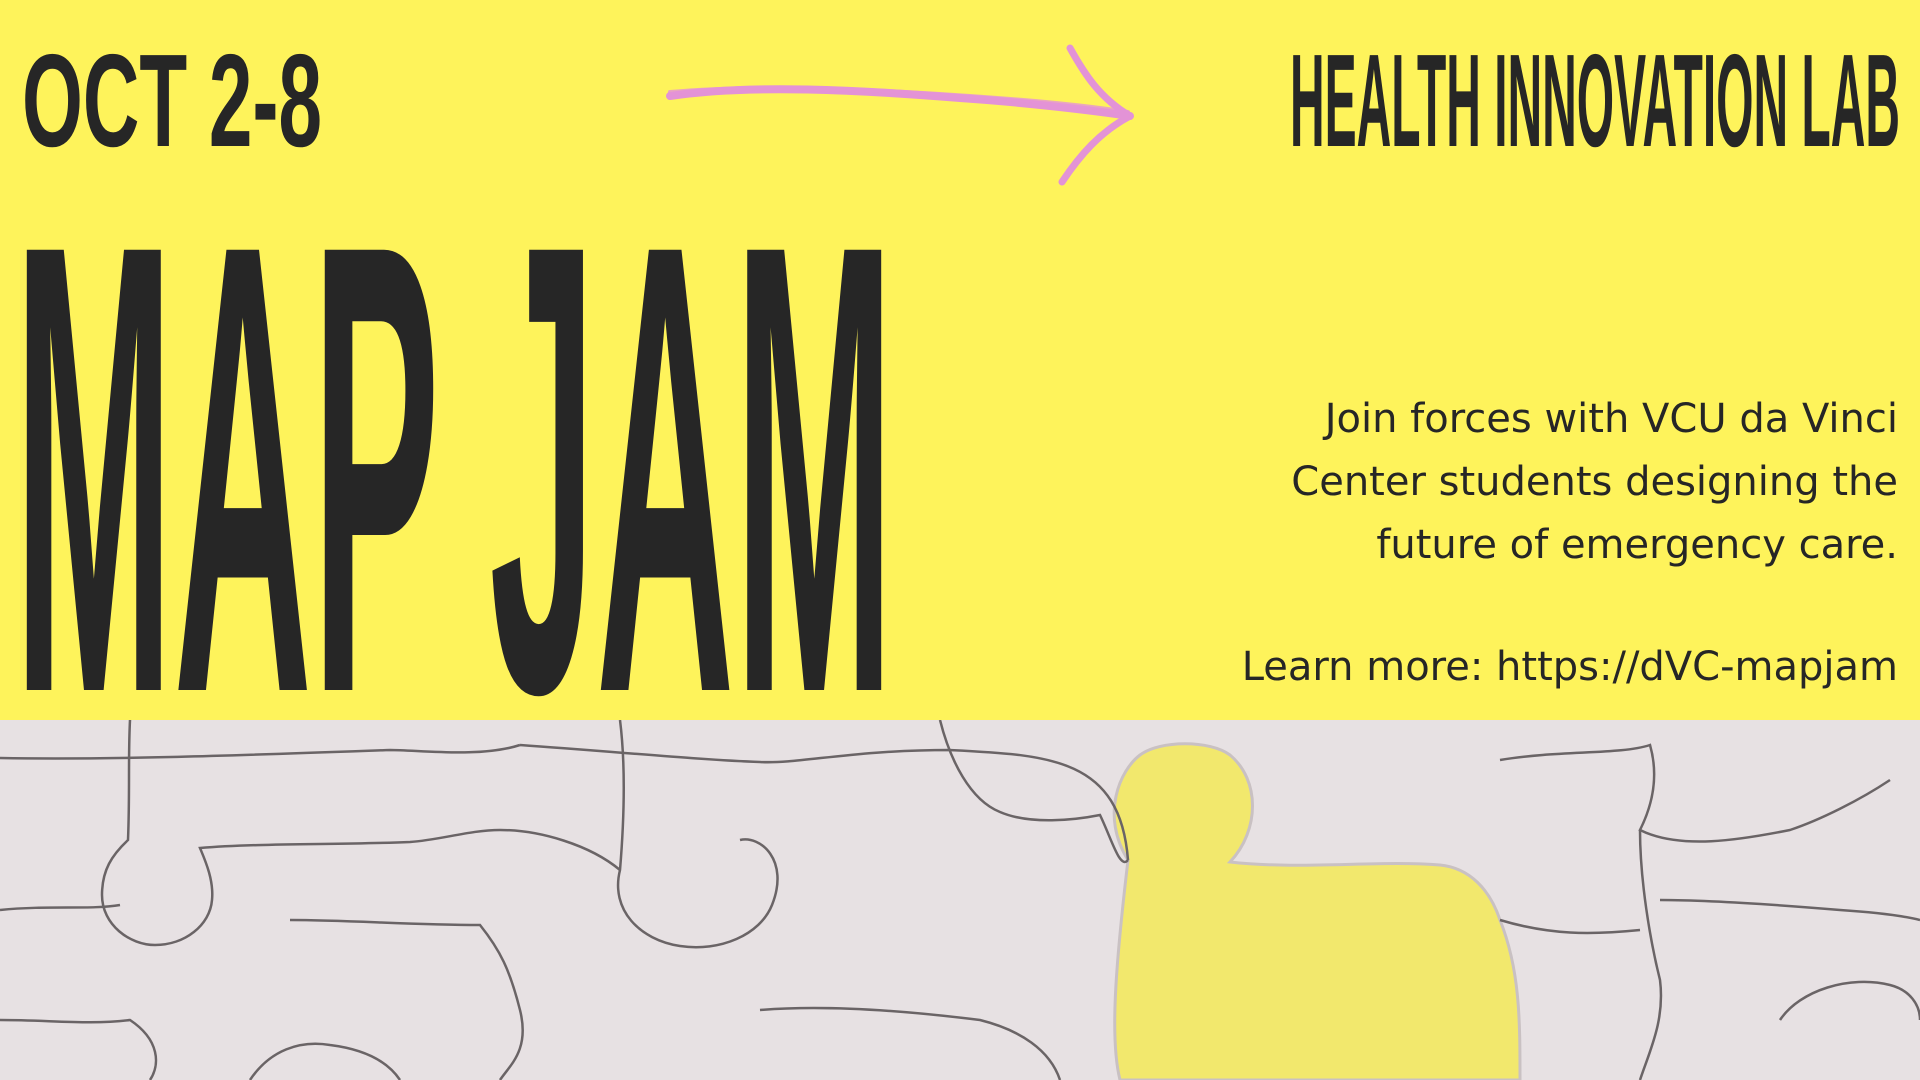 The image size is (1920, 1080). What do you see at coordinates (1448, 667) in the screenshot?
I see `learn-more-link: Learn more: https://dVC-mapjam` at bounding box center [1448, 667].